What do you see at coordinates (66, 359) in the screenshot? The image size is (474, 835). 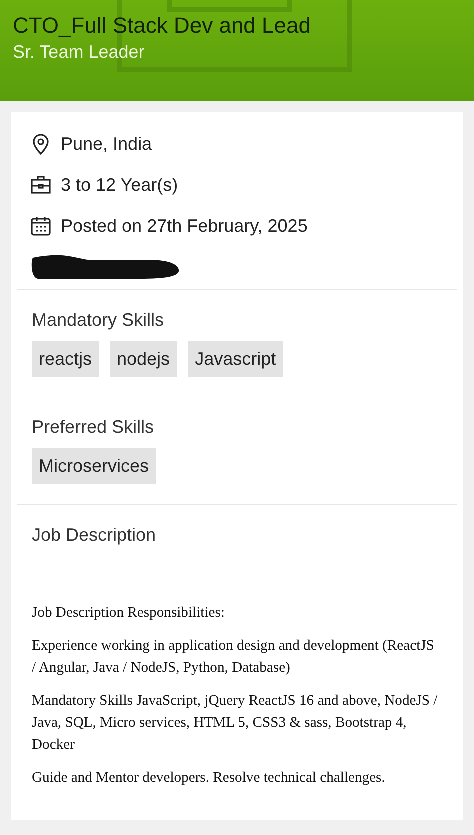 I see `skill-tag: reactjs` at bounding box center [66, 359].